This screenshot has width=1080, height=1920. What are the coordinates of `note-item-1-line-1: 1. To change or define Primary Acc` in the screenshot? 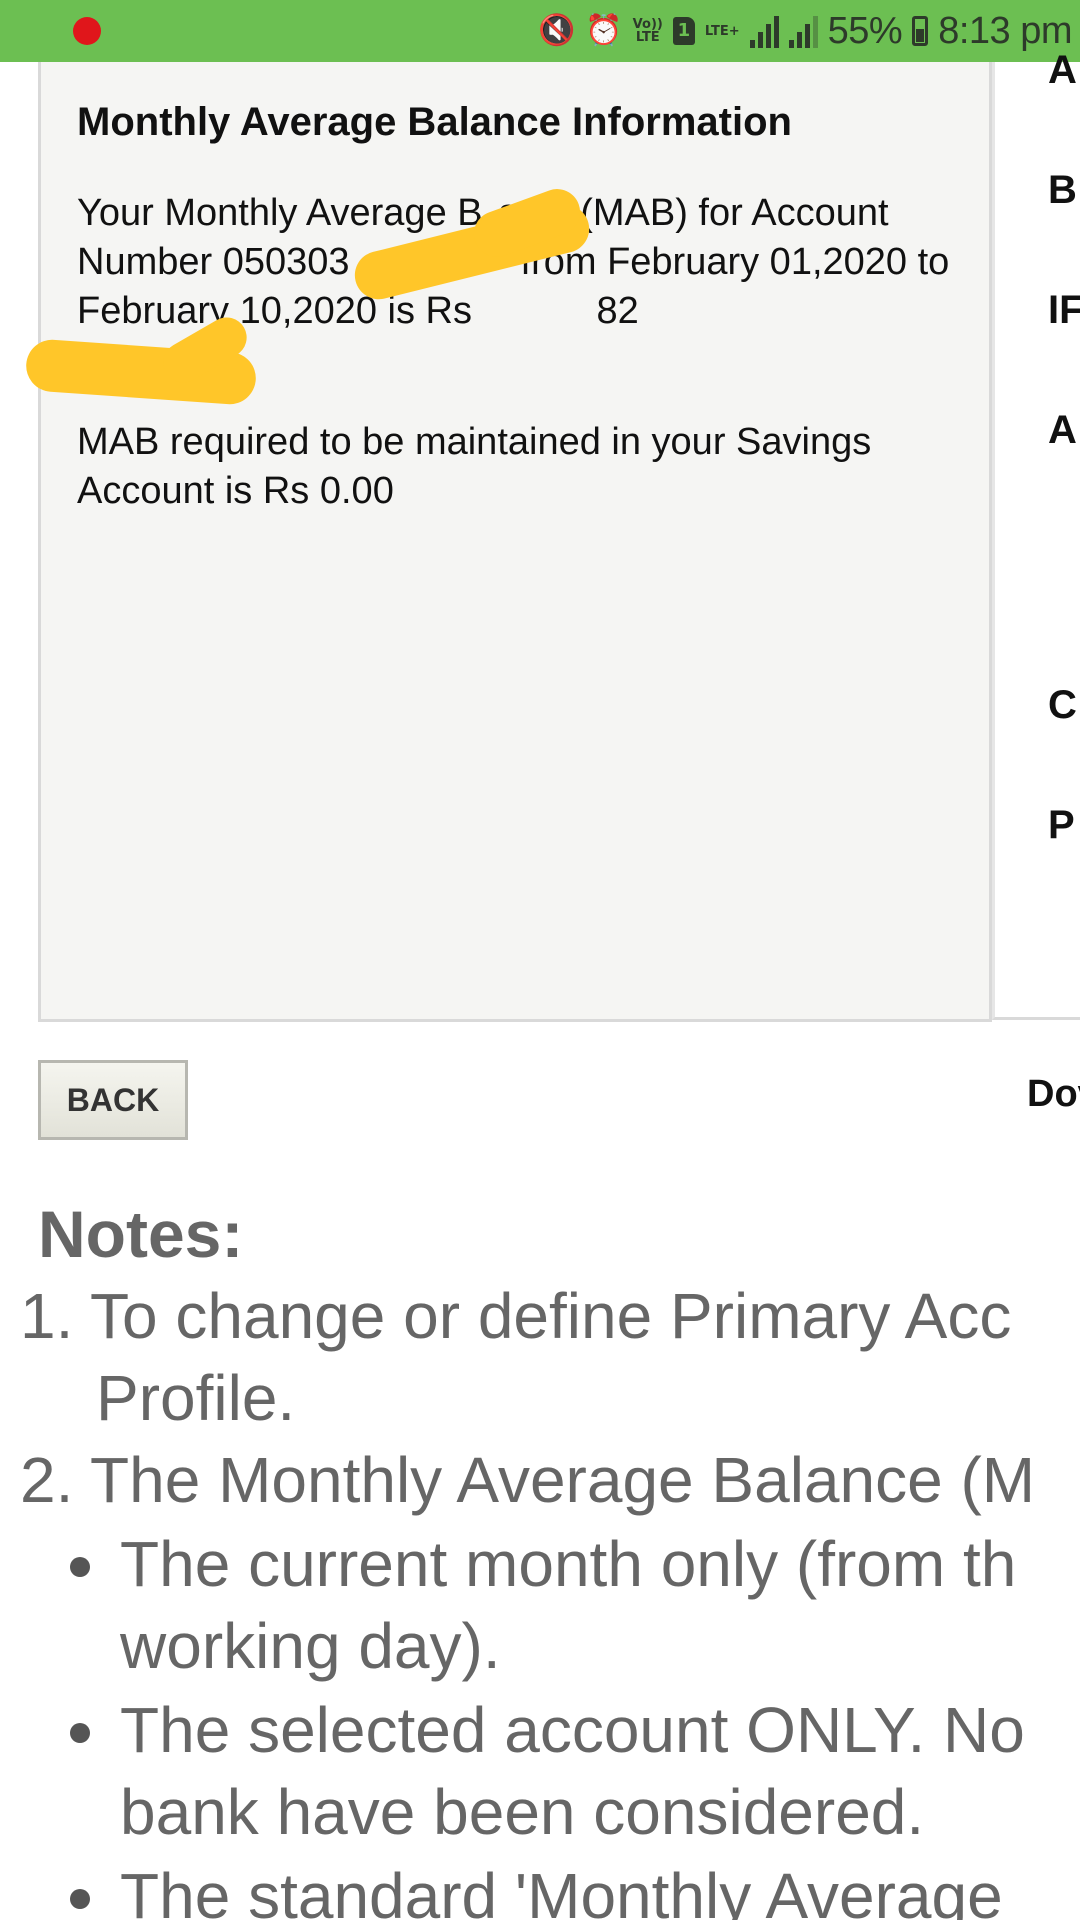 It's located at (516, 1316).